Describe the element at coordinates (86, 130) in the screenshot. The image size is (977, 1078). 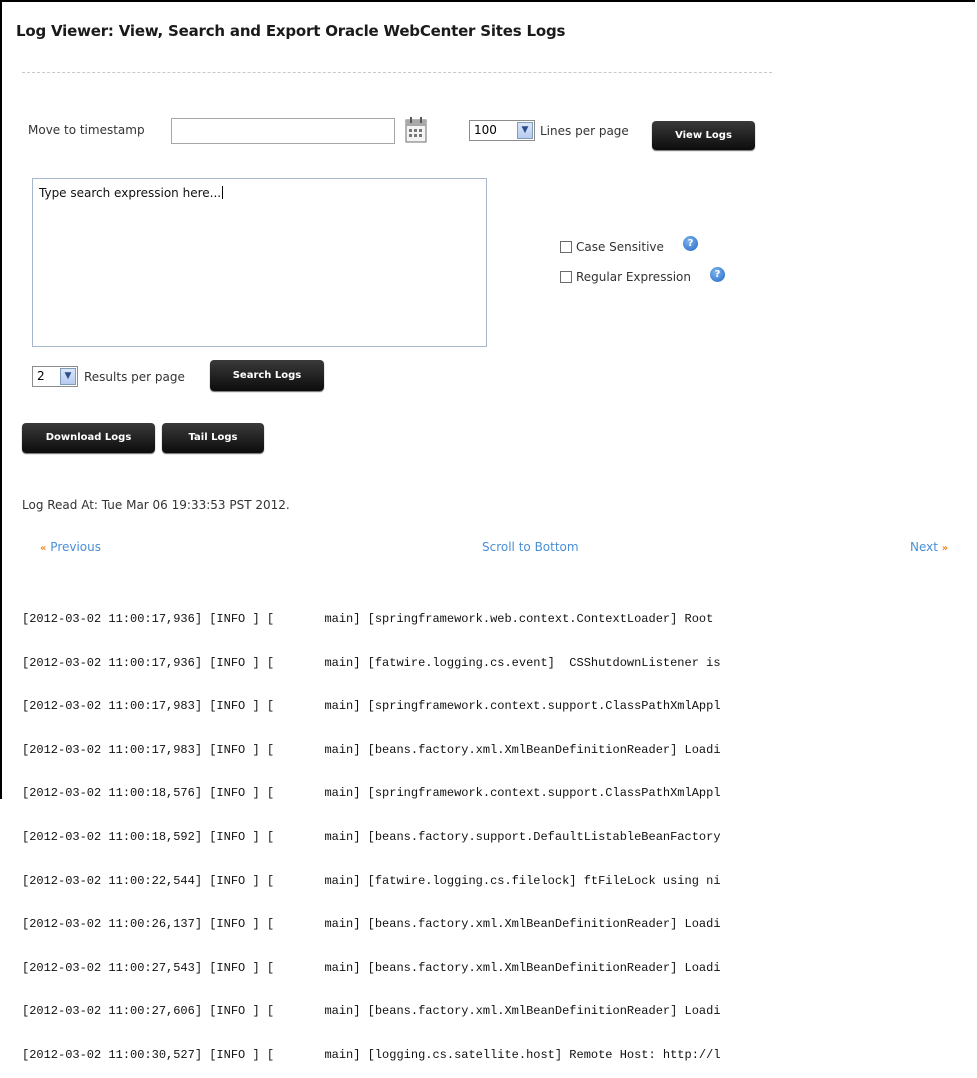
I see `timestamp-label: Move to timestamp` at that location.